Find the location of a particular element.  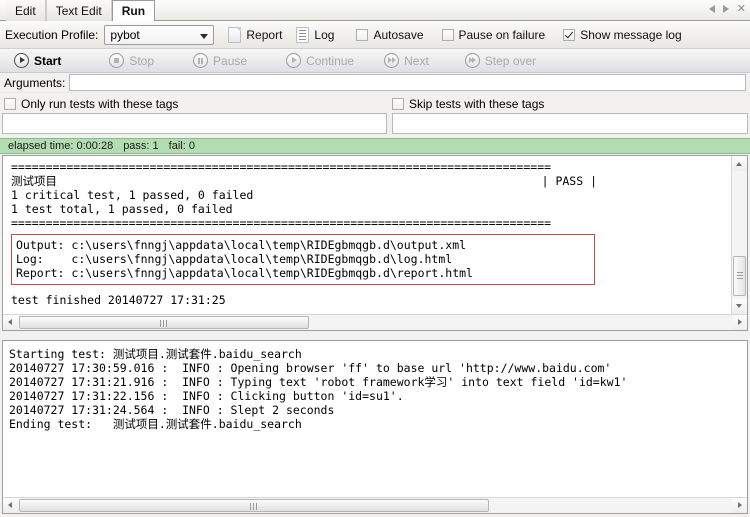

next-button: Next is located at coordinates (406, 60).